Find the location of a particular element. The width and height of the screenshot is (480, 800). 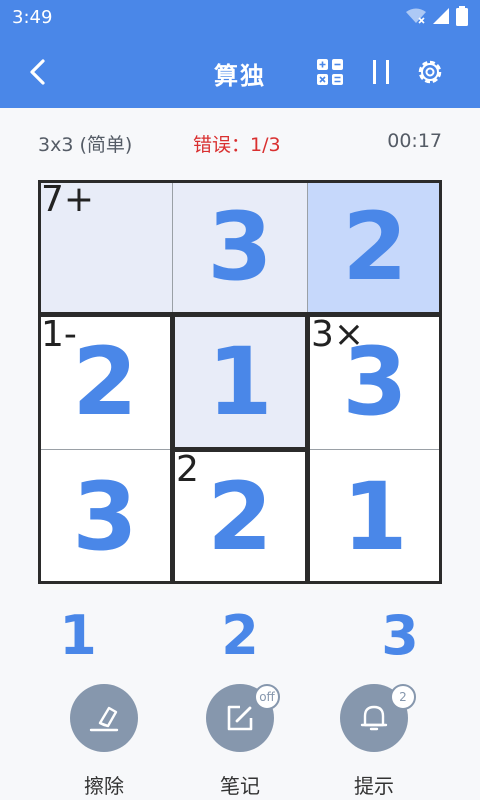

error-count-label: 错误：1/3 is located at coordinates (237, 145).